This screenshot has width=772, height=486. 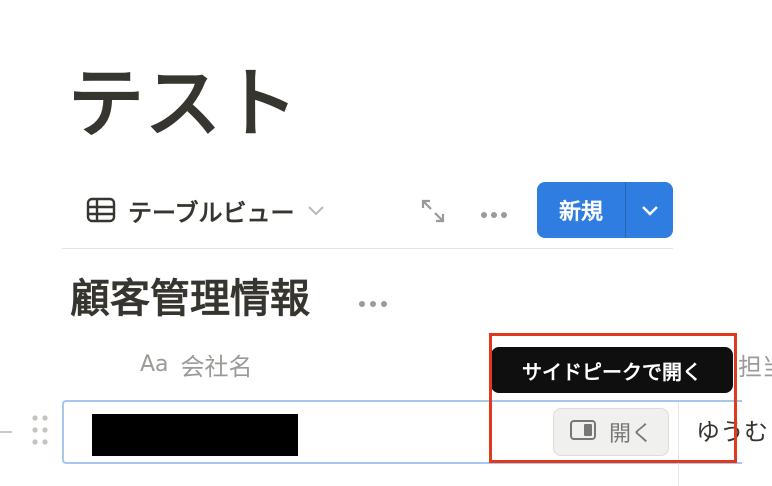 What do you see at coordinates (630, 434) in the screenshot?
I see `open-label: 開く` at bounding box center [630, 434].